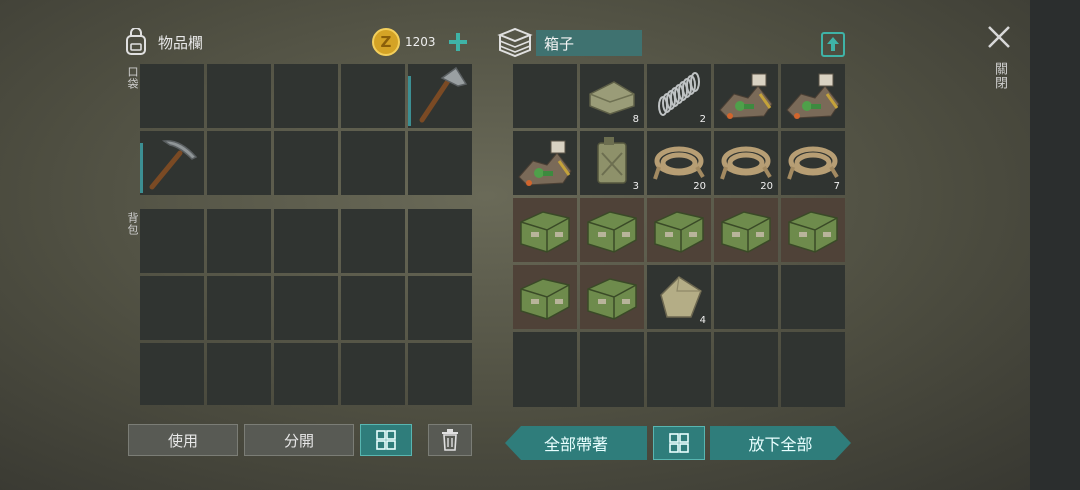  What do you see at coordinates (181, 42) in the screenshot?
I see `inventory-title: 物品欄` at bounding box center [181, 42].